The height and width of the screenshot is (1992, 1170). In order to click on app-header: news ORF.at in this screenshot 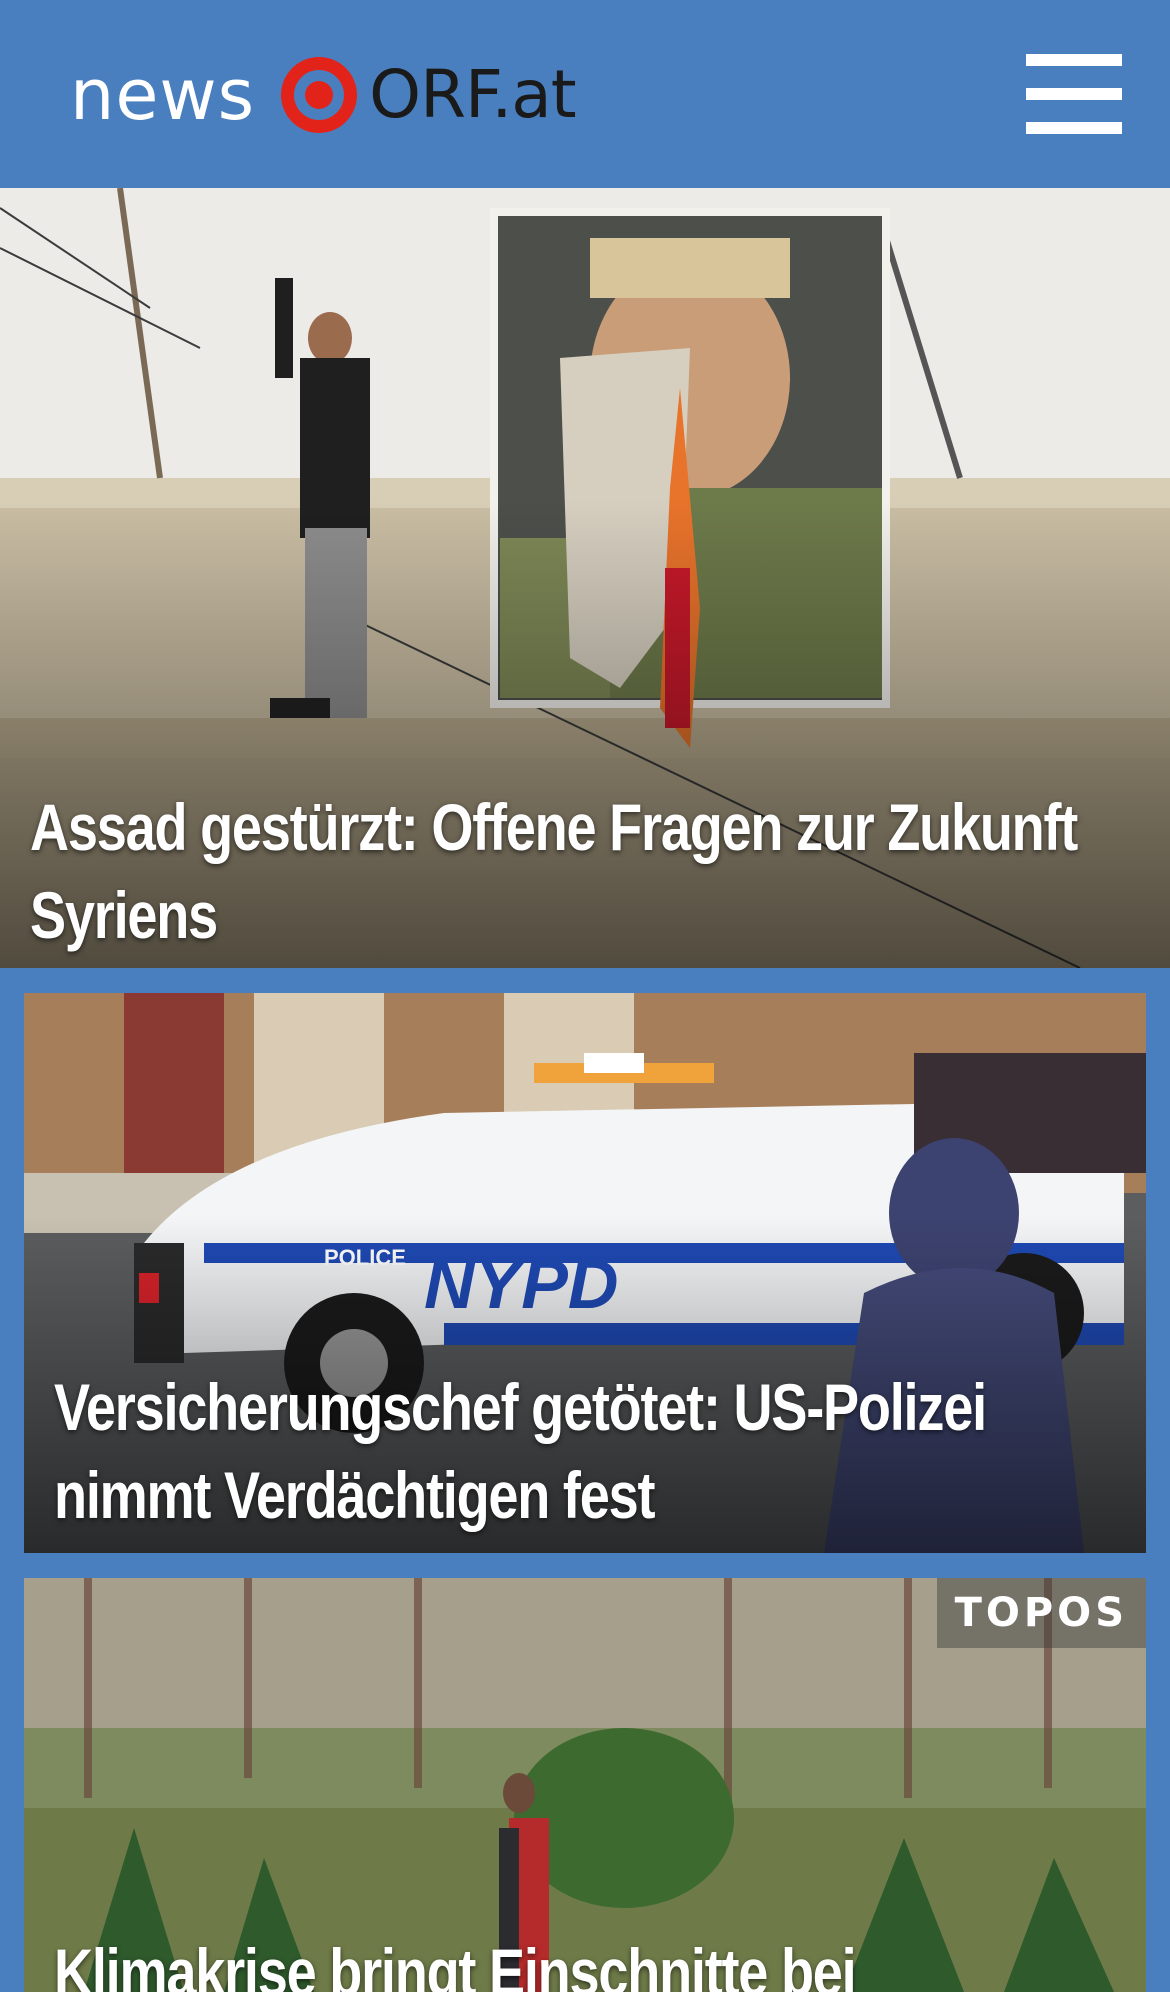, I will do `click(585, 94)`.